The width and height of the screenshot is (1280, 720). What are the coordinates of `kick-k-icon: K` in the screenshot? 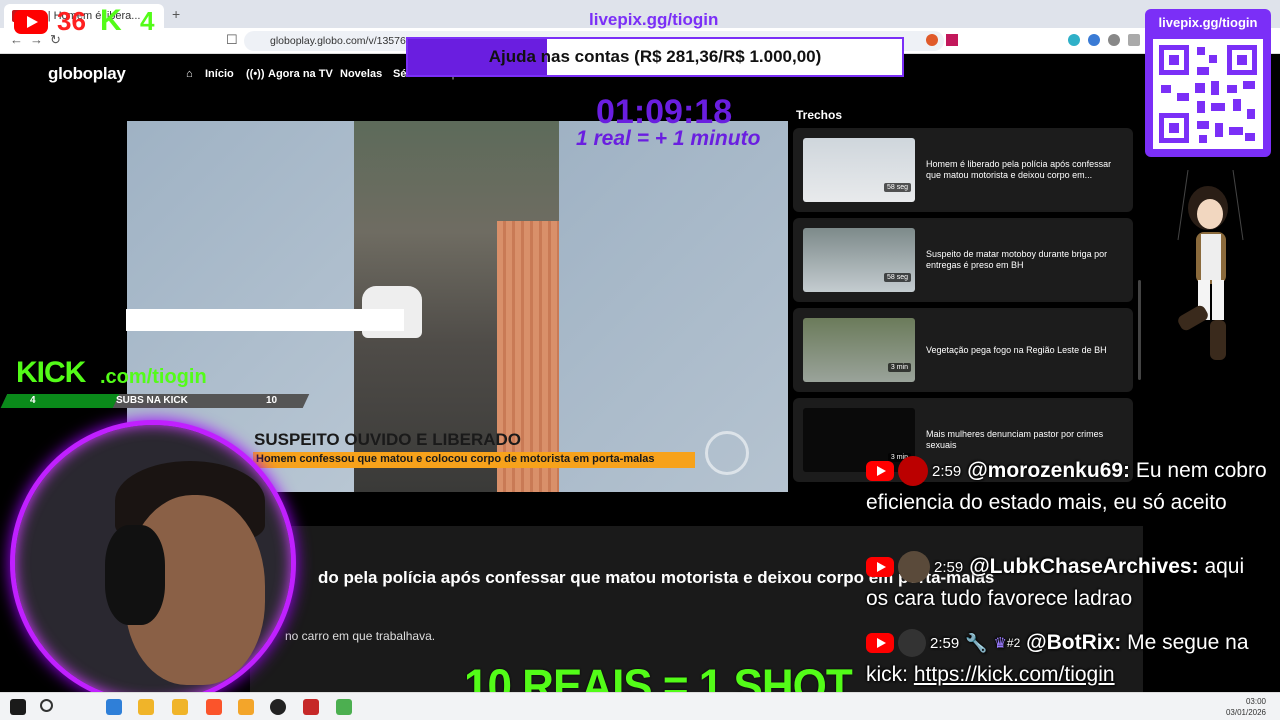 It's located at (111, 20).